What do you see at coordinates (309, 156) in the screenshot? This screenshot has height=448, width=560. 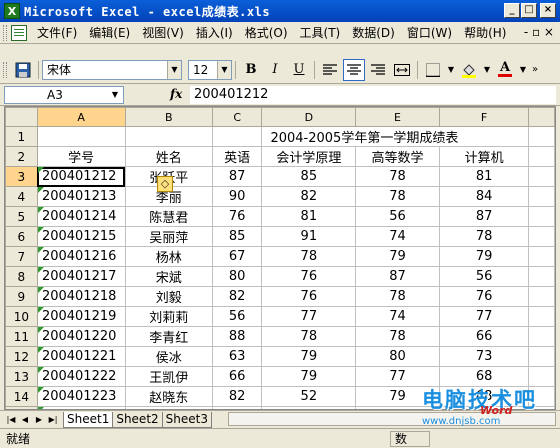 I see `column-label-accounting: 会计学原理` at bounding box center [309, 156].